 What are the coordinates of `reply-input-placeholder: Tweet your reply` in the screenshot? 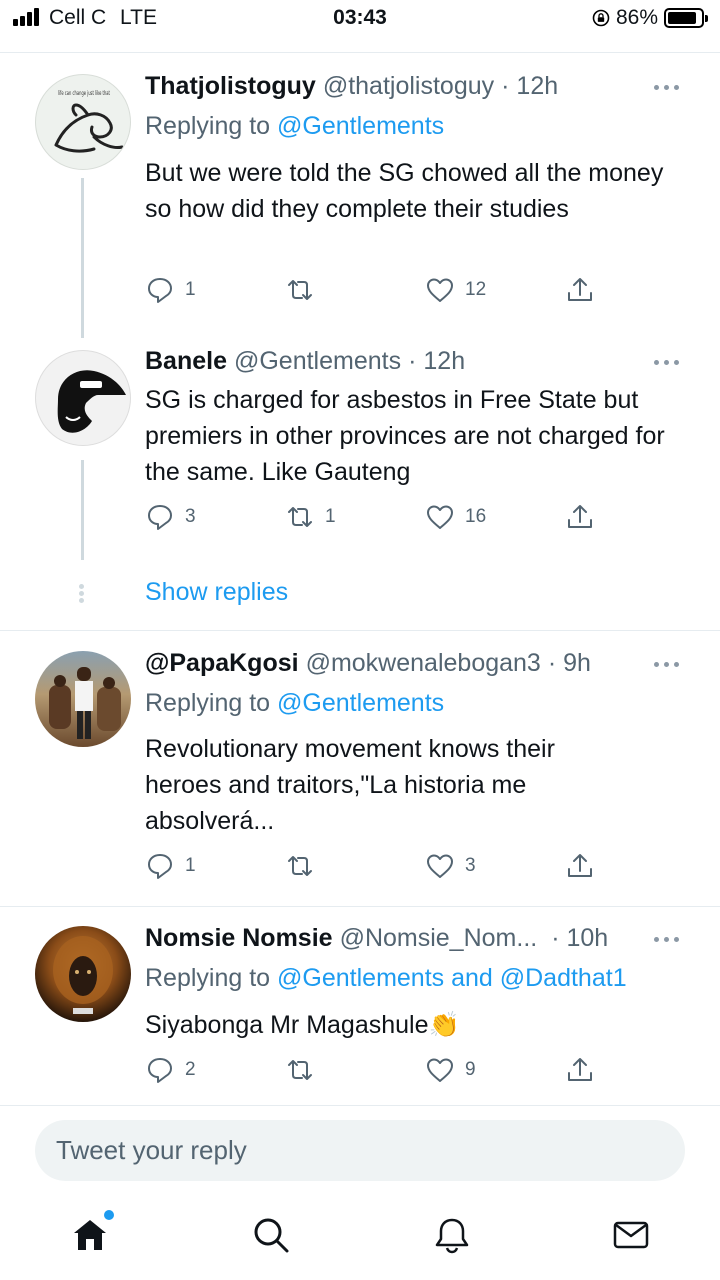 It's located at (151, 1150).